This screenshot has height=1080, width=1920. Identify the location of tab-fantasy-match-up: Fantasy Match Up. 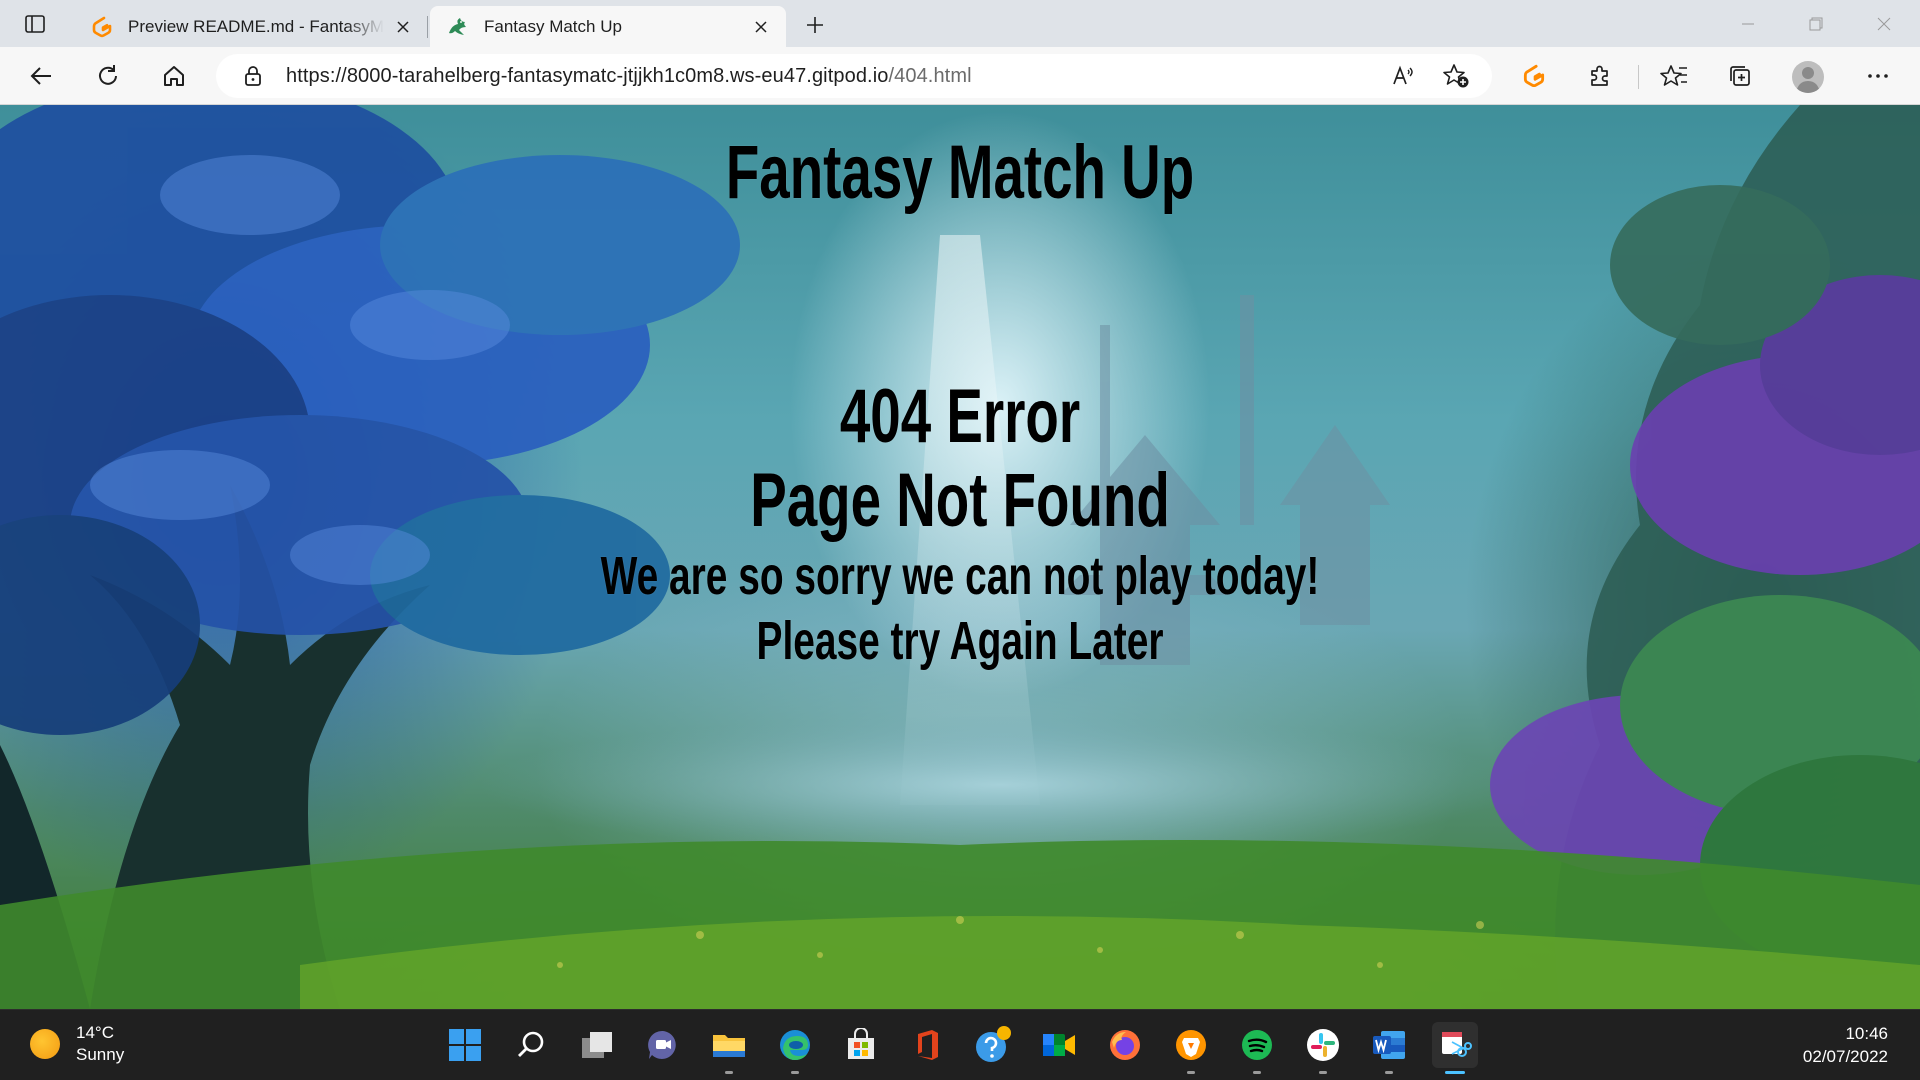
(608, 26).